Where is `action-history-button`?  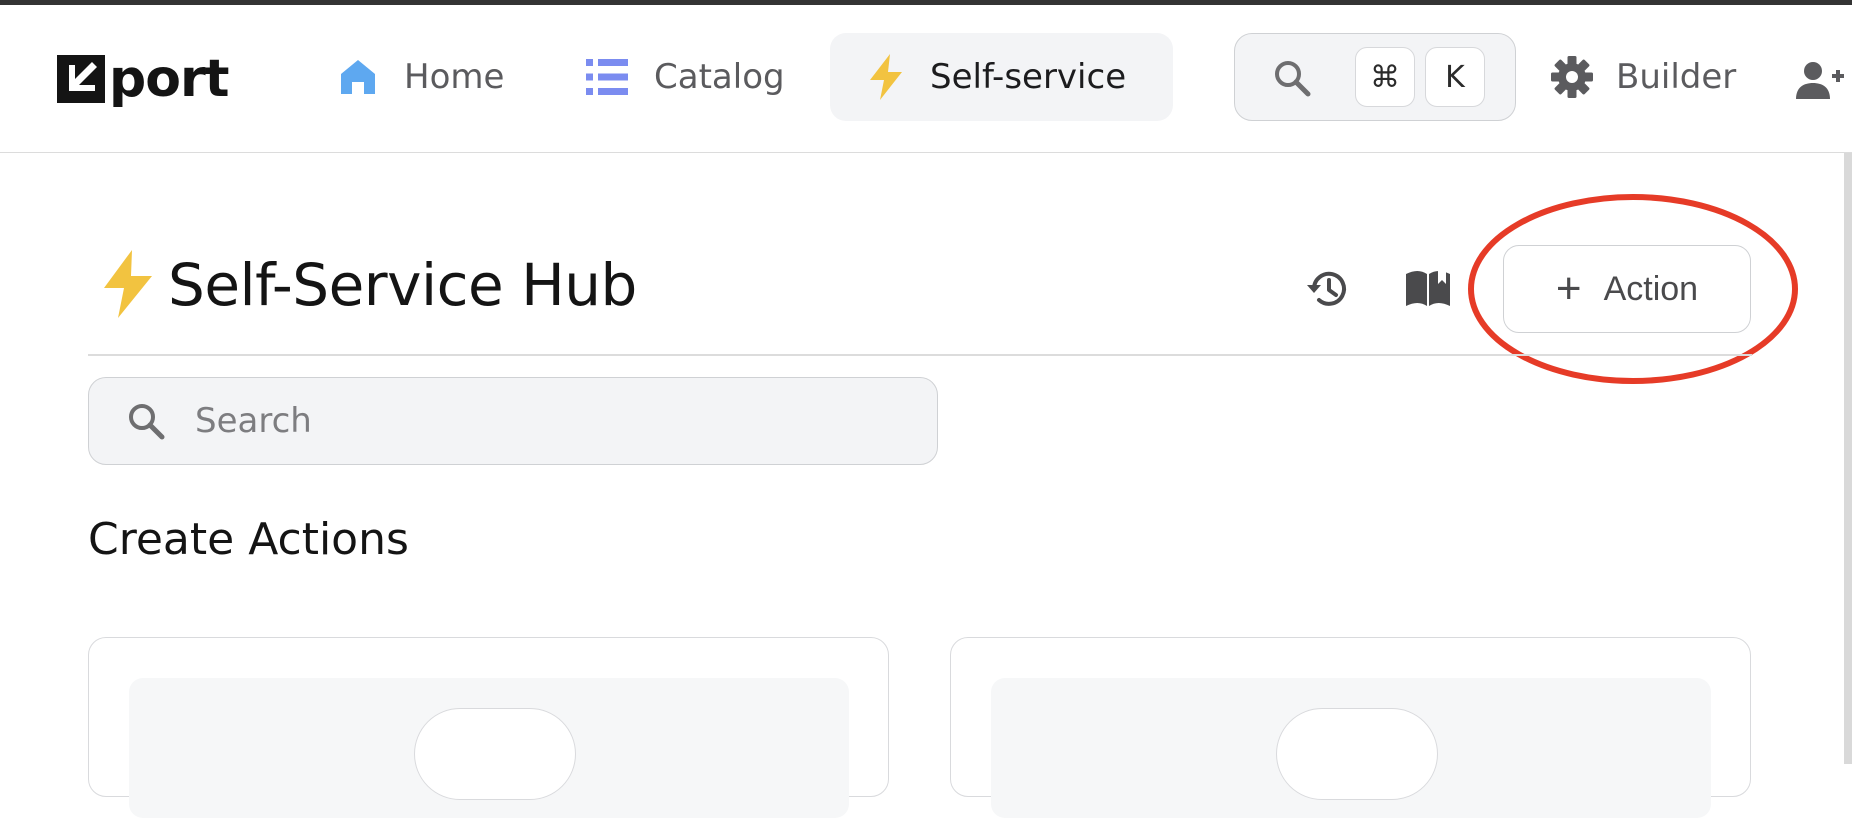
action-history-button is located at coordinates (1328, 291).